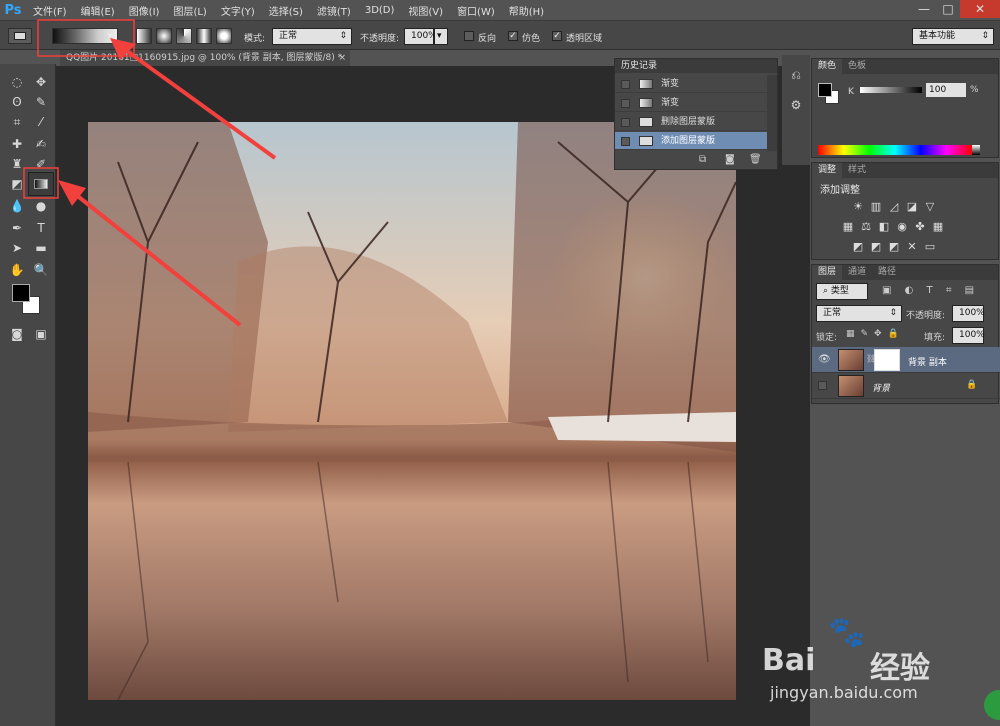 The width and height of the screenshot is (1000, 726). What do you see at coordinates (789, 660) in the screenshot?
I see `watermark-brand: Bai` at bounding box center [789, 660].